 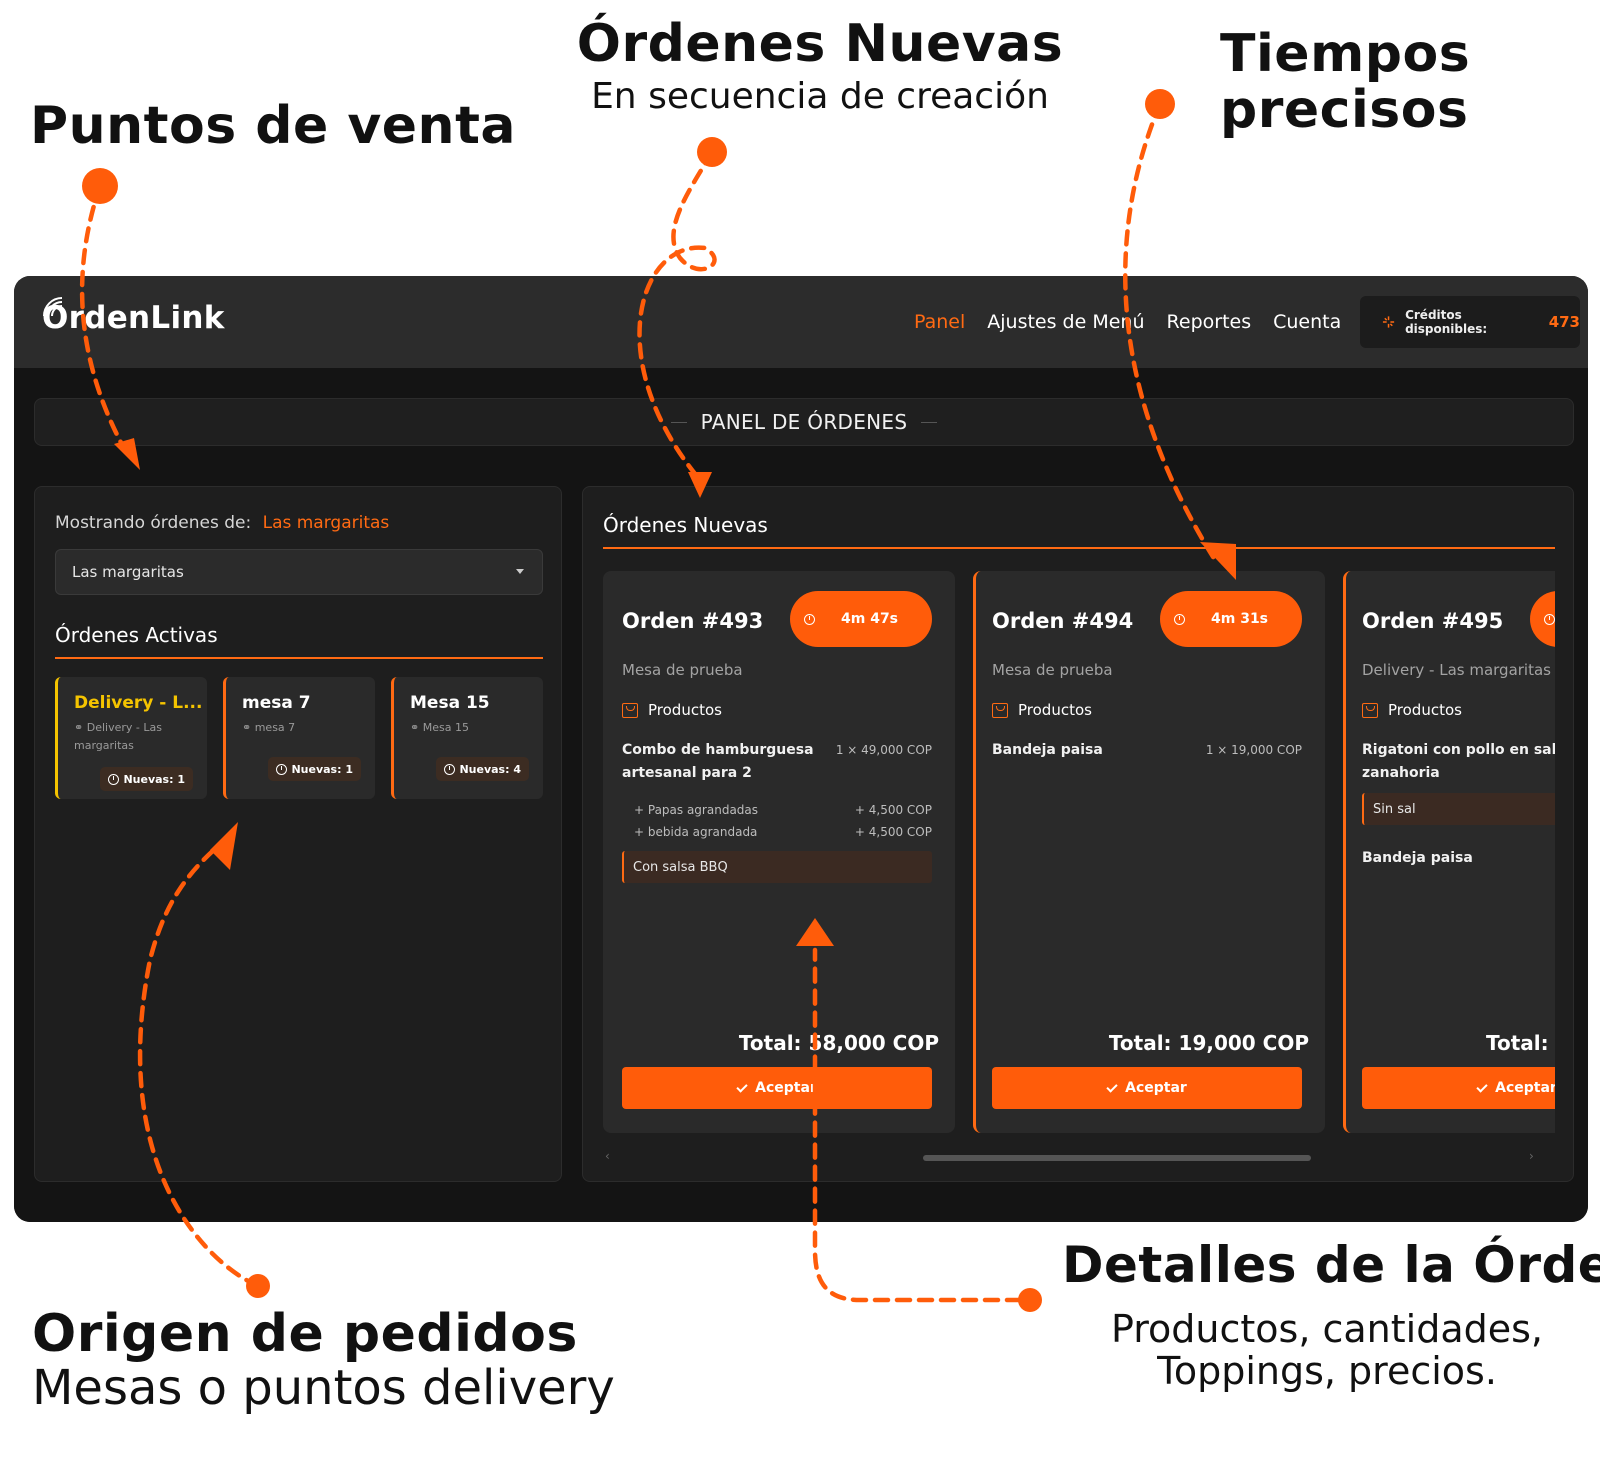 What do you see at coordinates (838, 1043) in the screenshot?
I see `order-total: Total: 58,000 COP` at bounding box center [838, 1043].